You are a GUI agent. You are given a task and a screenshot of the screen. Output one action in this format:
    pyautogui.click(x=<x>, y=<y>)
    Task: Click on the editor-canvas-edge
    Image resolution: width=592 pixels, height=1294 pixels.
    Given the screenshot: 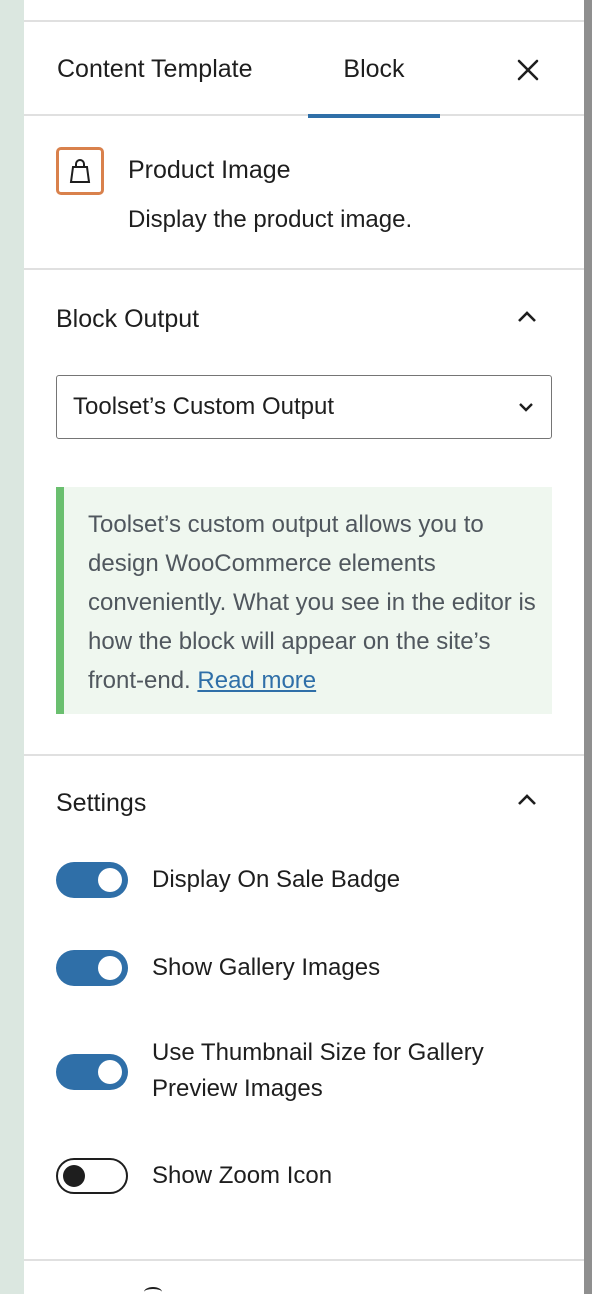 What is the action you would take?
    pyautogui.click(x=12, y=647)
    